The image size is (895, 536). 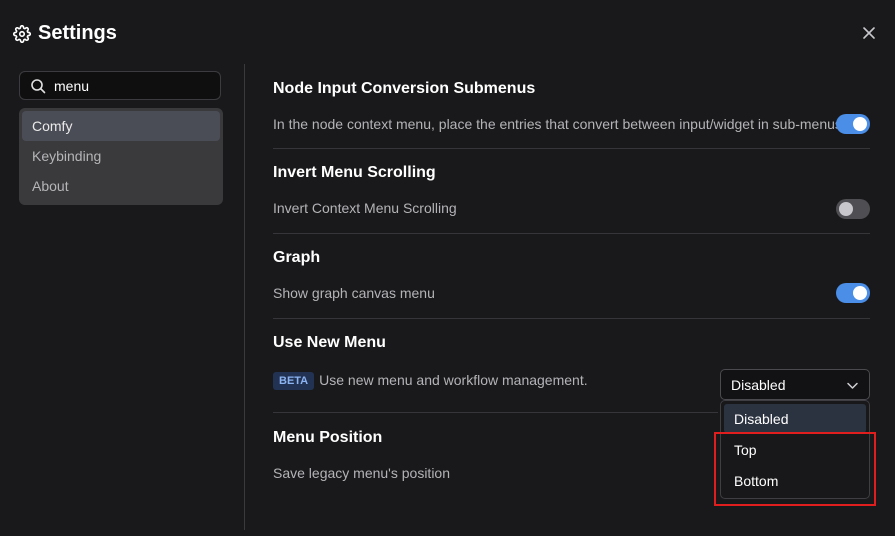 What do you see at coordinates (758, 384) in the screenshot?
I see `select-value: Disabled` at bounding box center [758, 384].